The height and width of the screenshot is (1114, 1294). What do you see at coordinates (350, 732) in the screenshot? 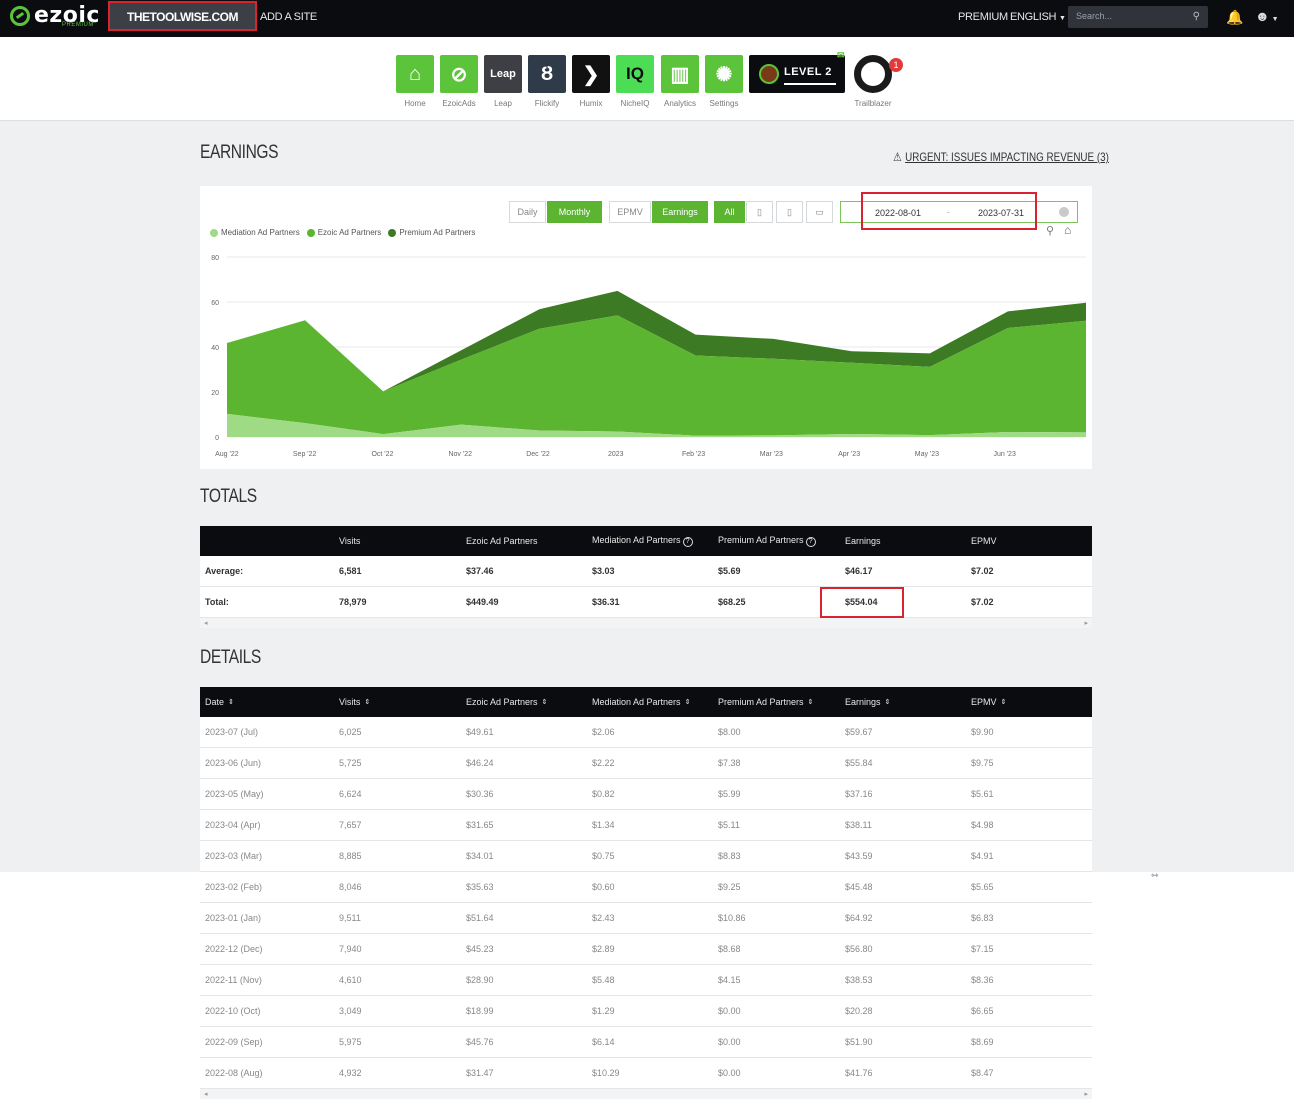
I see `table-cell: 6,025` at bounding box center [350, 732].